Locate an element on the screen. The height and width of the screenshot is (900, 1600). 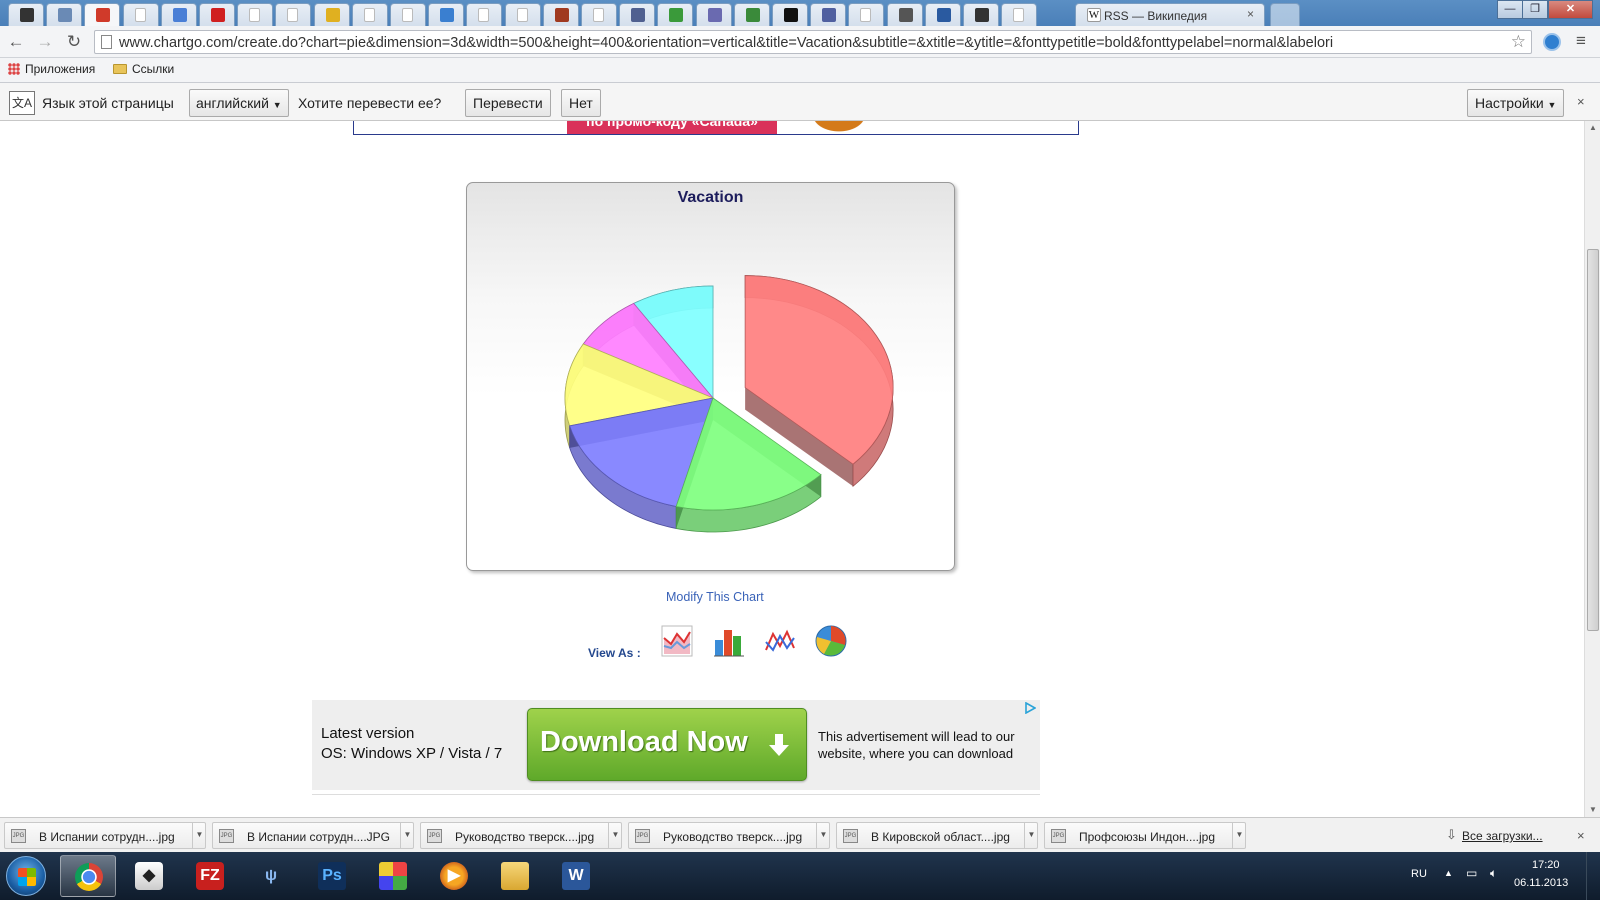
volume-icon: 🔈︎ is located at coordinates (1493, 873).